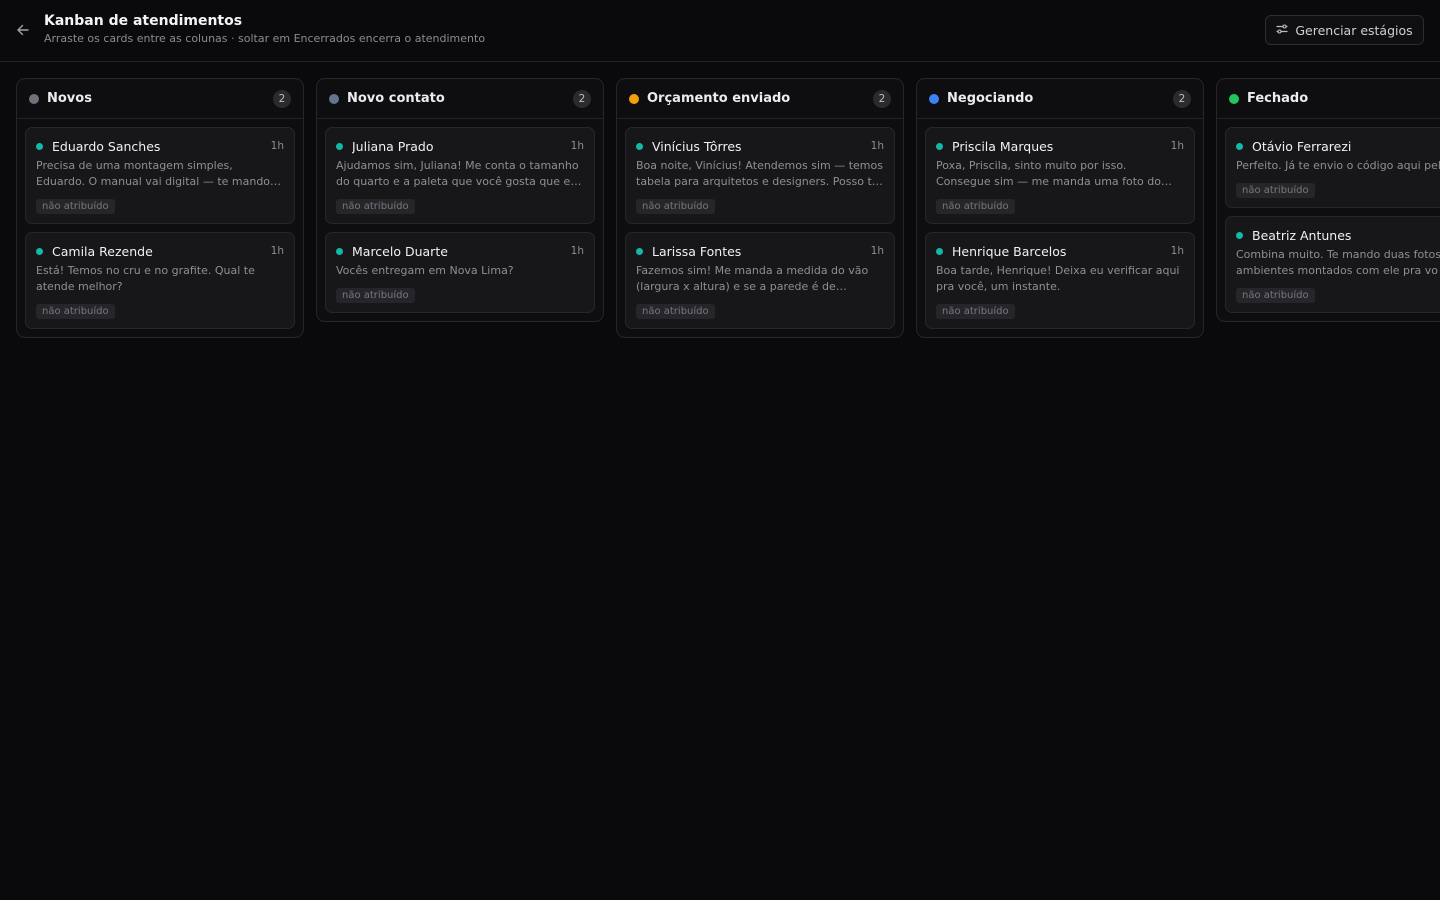 This screenshot has width=1440, height=900. What do you see at coordinates (1003, 146) in the screenshot?
I see `contact-name: Priscila Marques` at bounding box center [1003, 146].